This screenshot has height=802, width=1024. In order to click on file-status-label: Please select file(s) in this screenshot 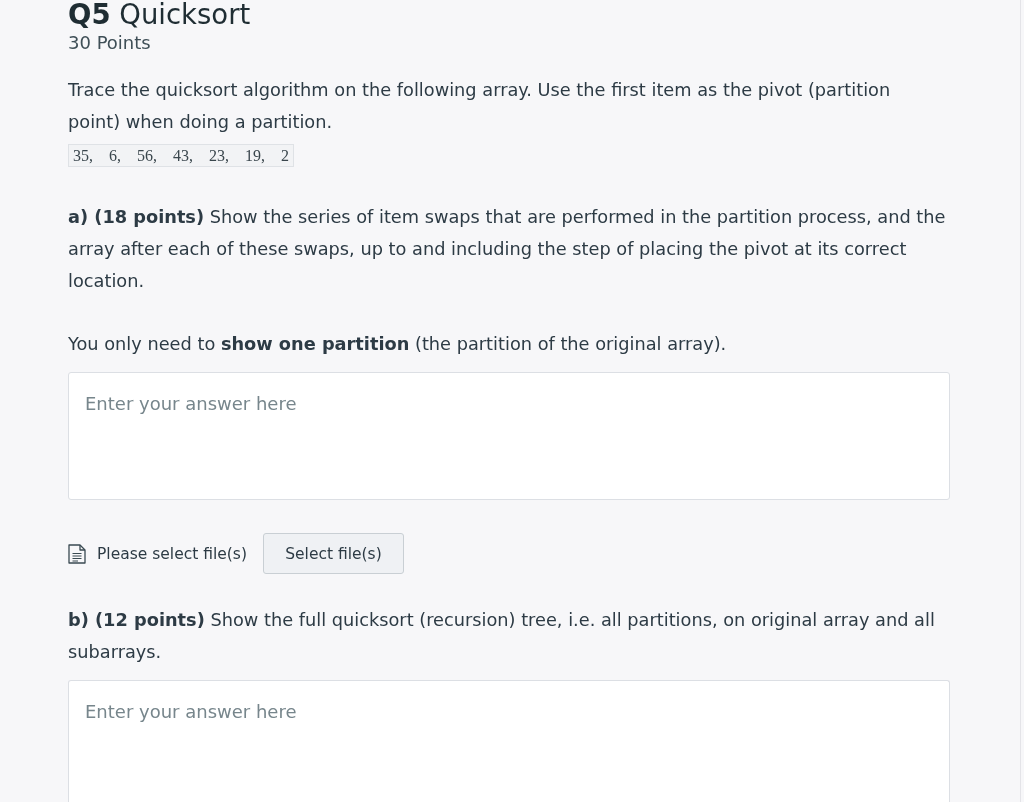, I will do `click(172, 553)`.